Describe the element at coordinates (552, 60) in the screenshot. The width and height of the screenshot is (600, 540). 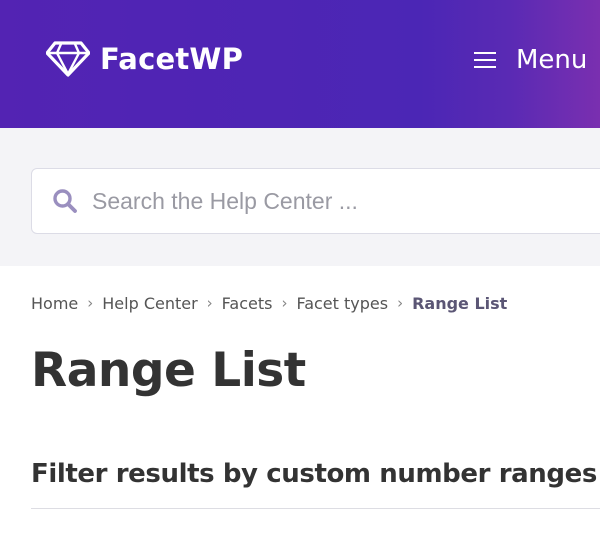
I see `menu-label: Menu` at that location.